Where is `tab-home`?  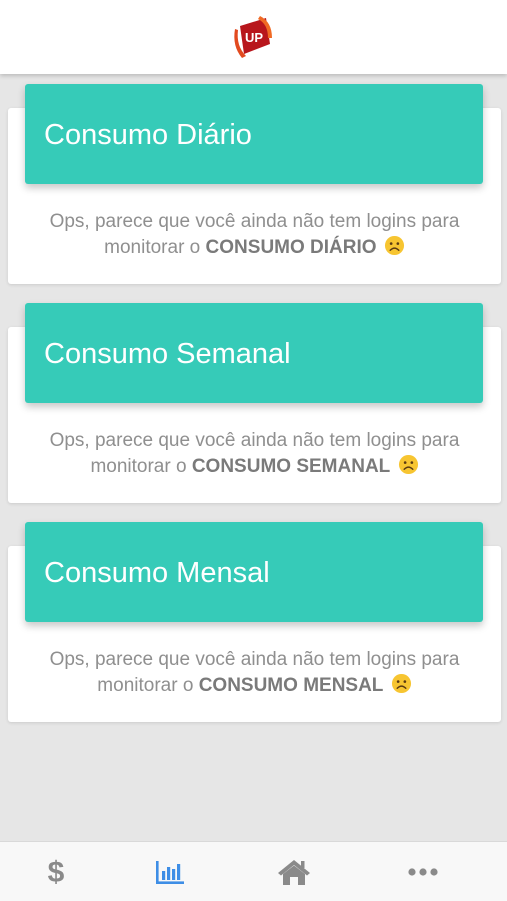 tab-home is located at coordinates (294, 871).